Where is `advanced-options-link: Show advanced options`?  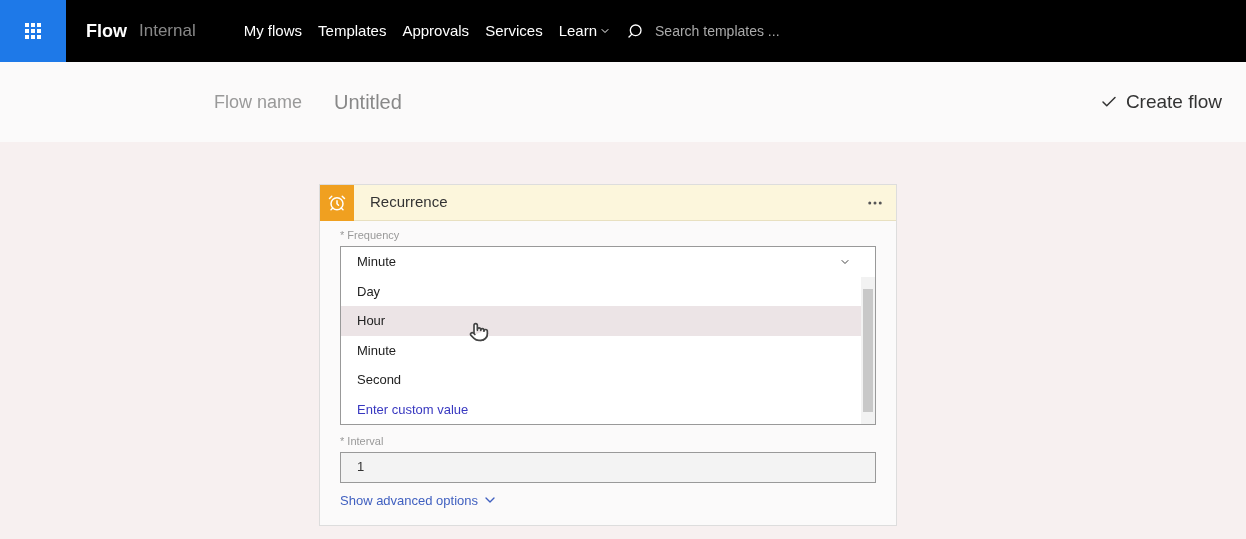 advanced-options-link: Show advanced options is located at coordinates (419, 500).